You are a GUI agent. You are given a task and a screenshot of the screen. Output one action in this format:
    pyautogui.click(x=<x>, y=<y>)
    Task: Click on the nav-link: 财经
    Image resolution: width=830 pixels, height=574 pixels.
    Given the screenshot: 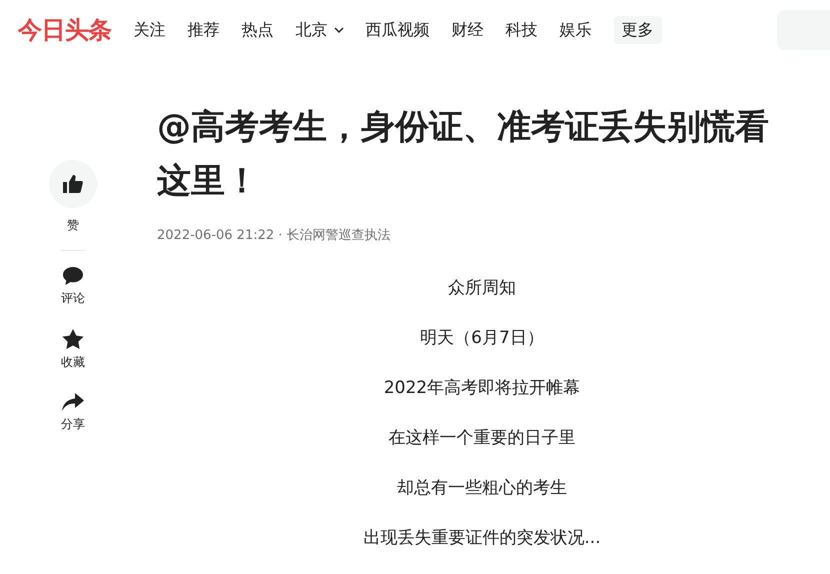 What is the action you would take?
    pyautogui.click(x=468, y=30)
    